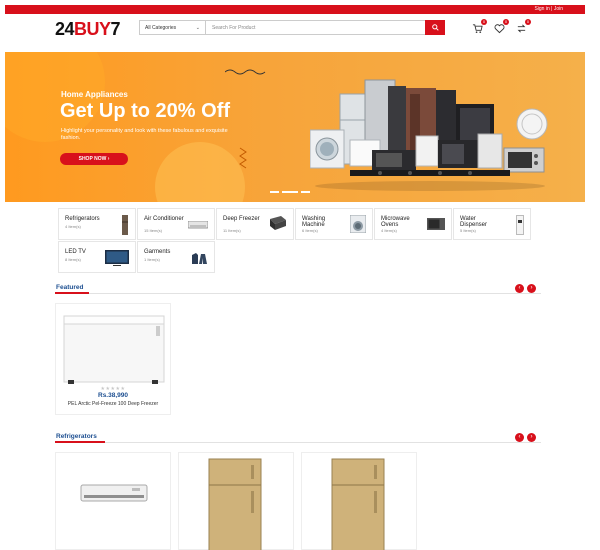 The width and height of the screenshot is (600, 550). What do you see at coordinates (255, 224) in the screenshot?
I see `category-tile-deep-freezer: Deep Freezer 11 Item(s)` at bounding box center [255, 224].